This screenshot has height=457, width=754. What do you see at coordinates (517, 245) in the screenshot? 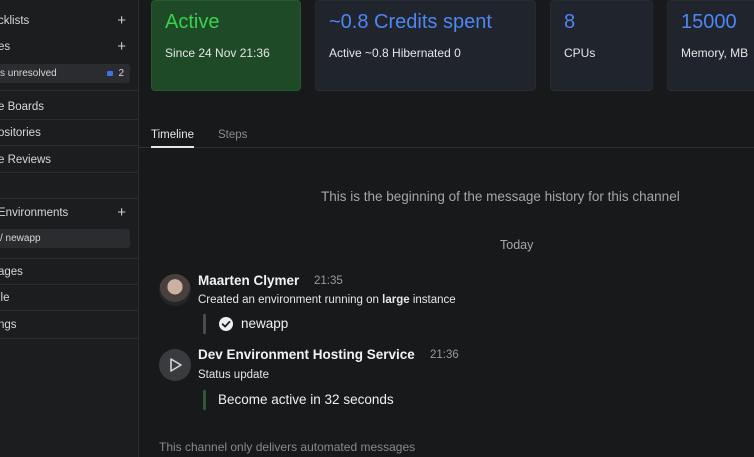
I see `day-separator: Today` at bounding box center [517, 245].